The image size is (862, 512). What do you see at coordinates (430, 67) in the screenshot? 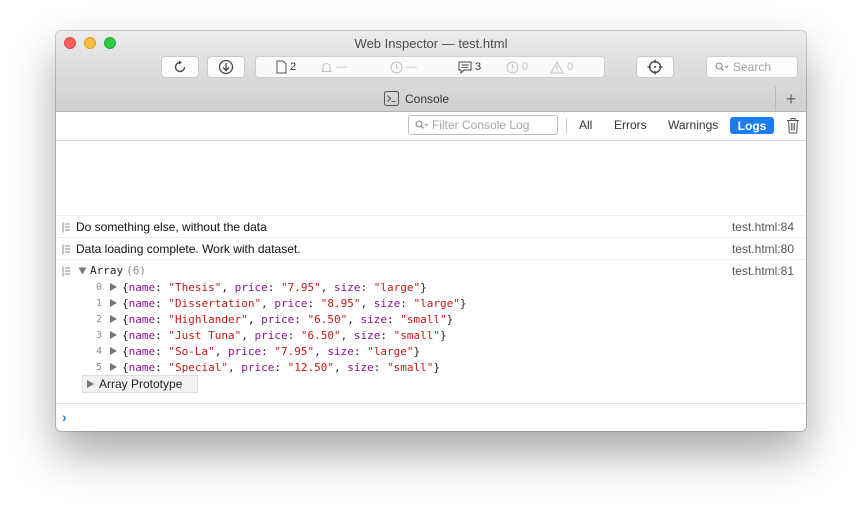
I see `dashboard: 2 — — 3 0 0` at bounding box center [430, 67].